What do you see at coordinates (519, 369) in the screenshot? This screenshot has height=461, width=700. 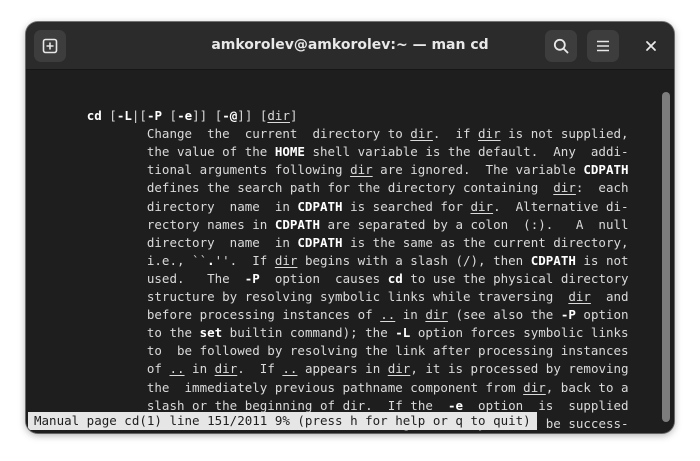 I see `text-segment: , it is processed by removing` at bounding box center [519, 369].